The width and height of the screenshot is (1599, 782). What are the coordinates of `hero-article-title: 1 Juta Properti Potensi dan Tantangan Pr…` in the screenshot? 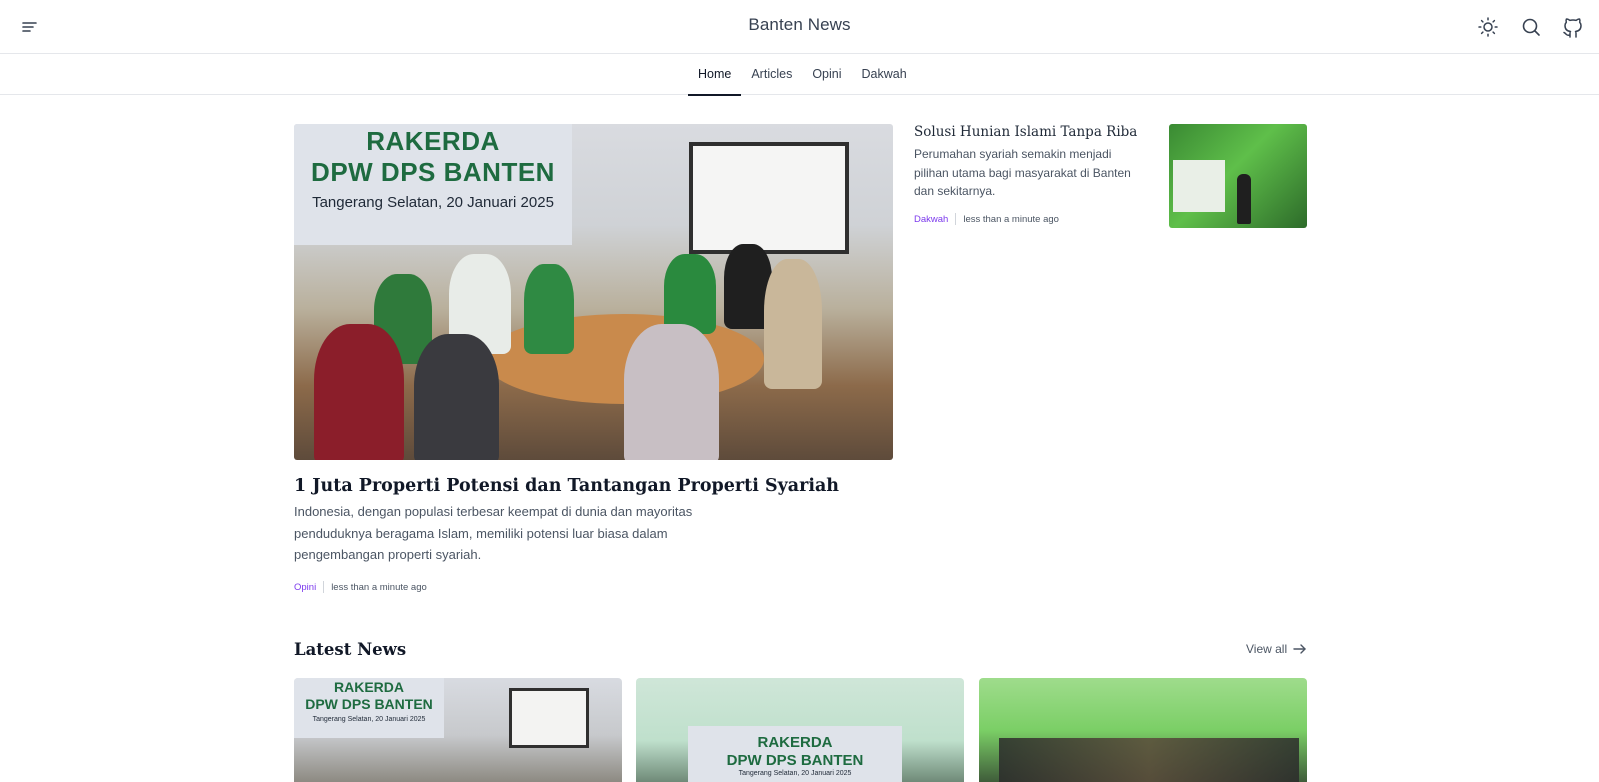 It's located at (566, 486).